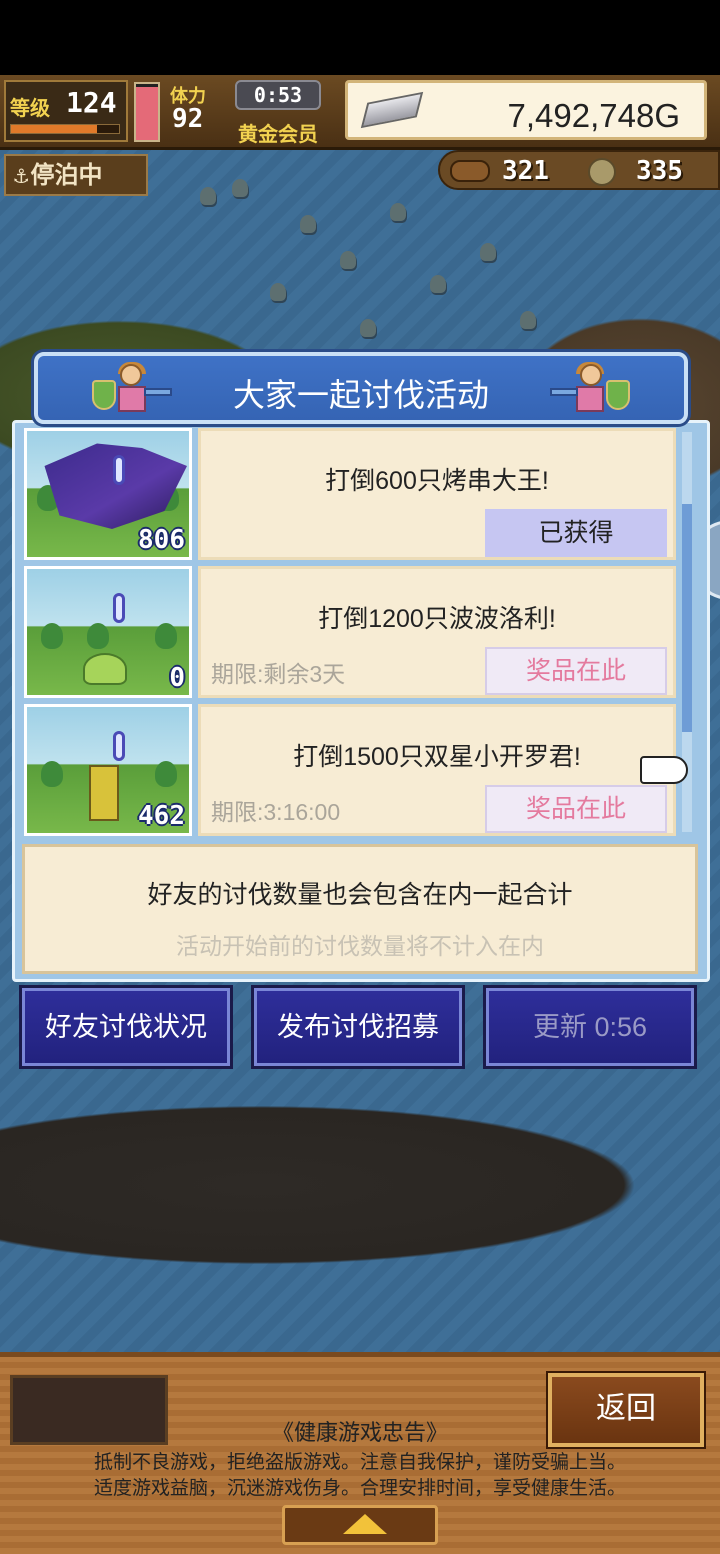 The image size is (720, 1554). Describe the element at coordinates (104, 793) in the screenshot. I see `twin-star-robot-icon` at that location.